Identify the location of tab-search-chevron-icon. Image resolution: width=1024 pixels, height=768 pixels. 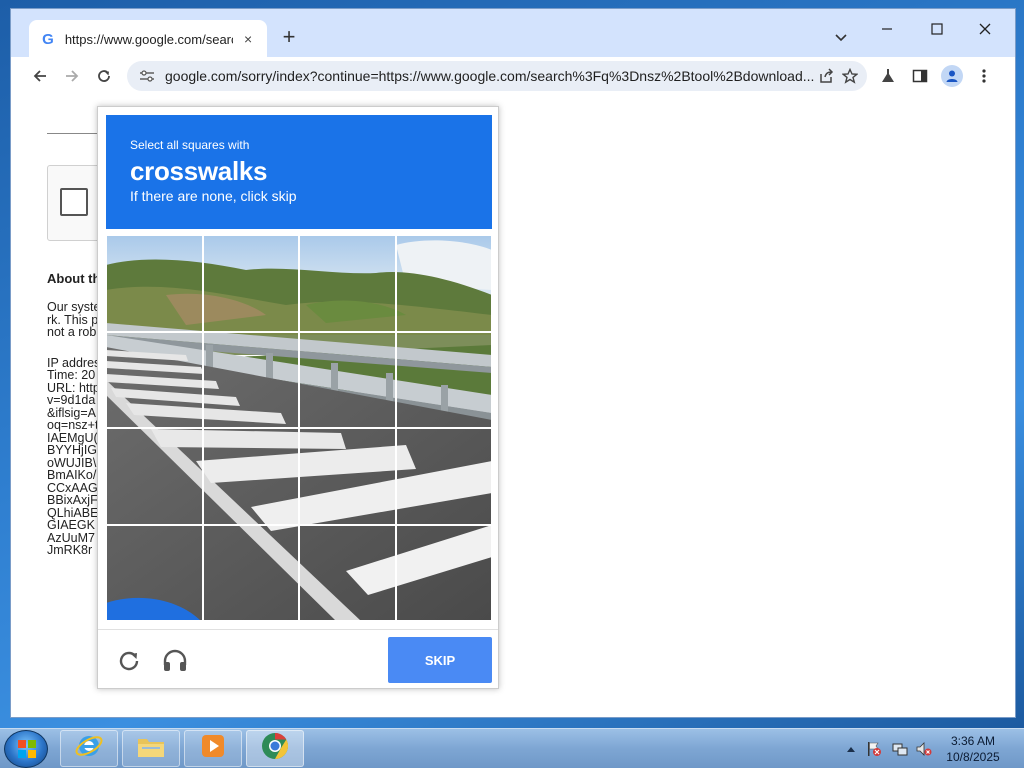
(841, 37).